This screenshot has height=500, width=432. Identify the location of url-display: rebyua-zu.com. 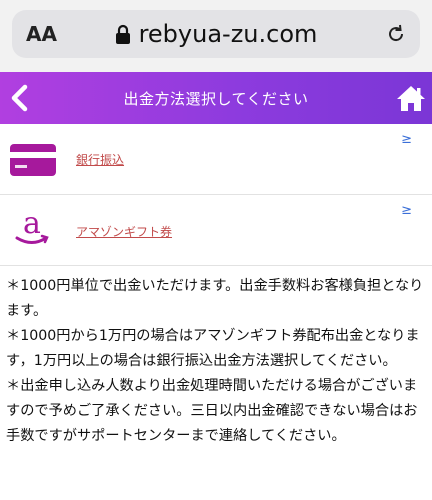
(216, 34).